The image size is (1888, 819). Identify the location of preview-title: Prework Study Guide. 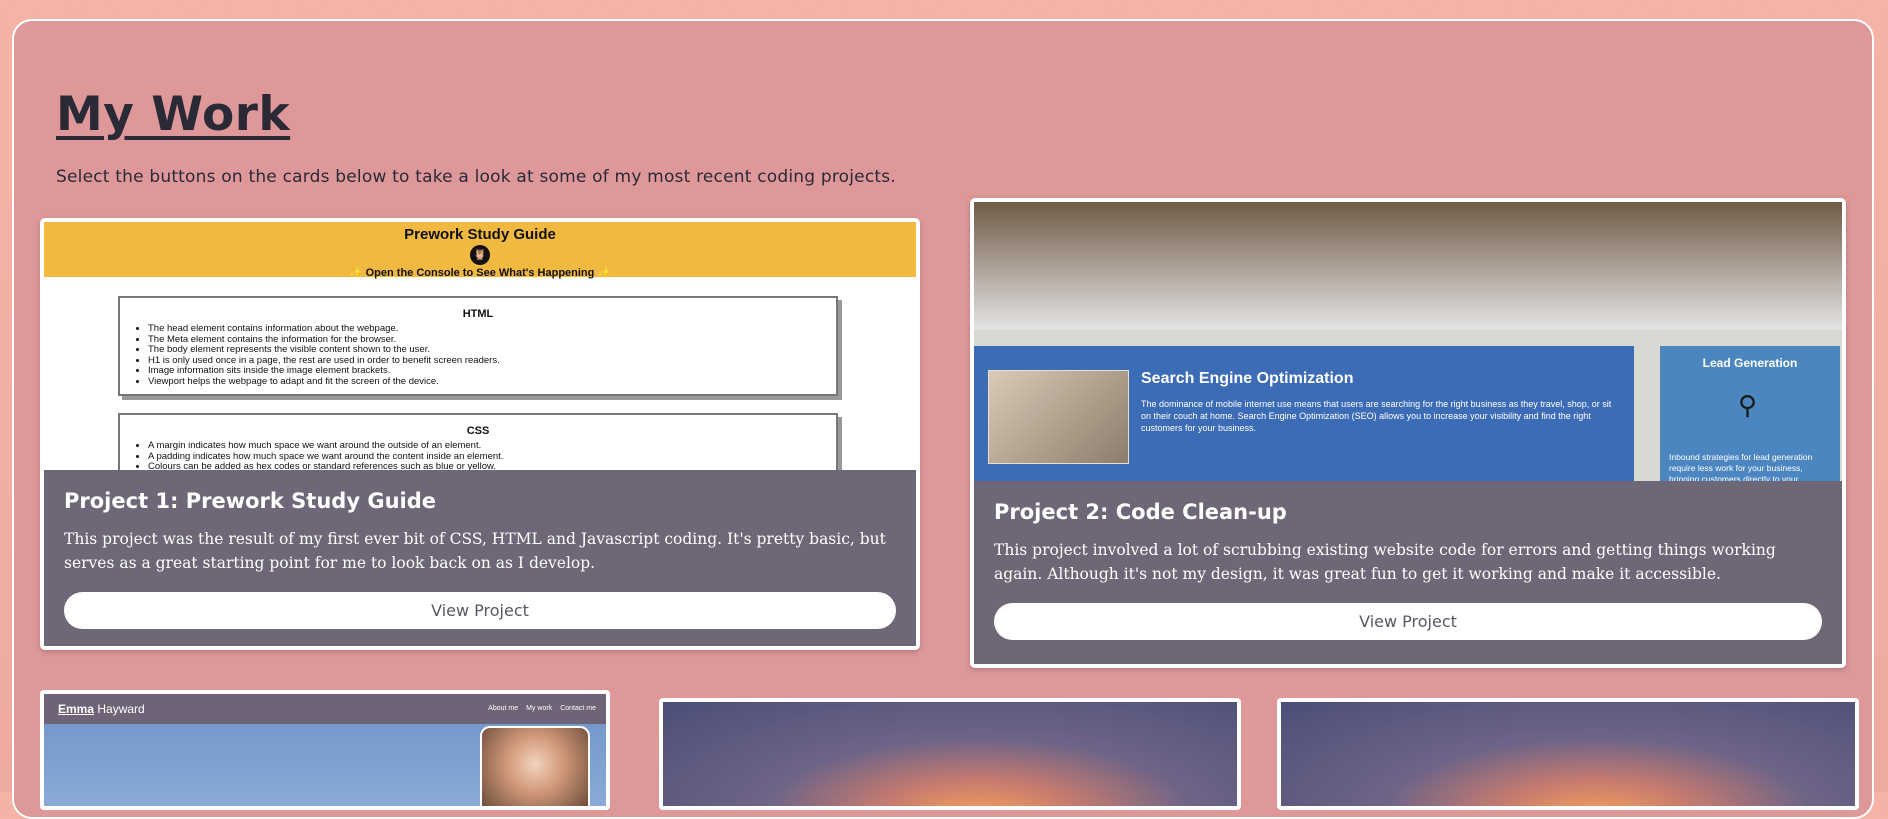
(480, 234).